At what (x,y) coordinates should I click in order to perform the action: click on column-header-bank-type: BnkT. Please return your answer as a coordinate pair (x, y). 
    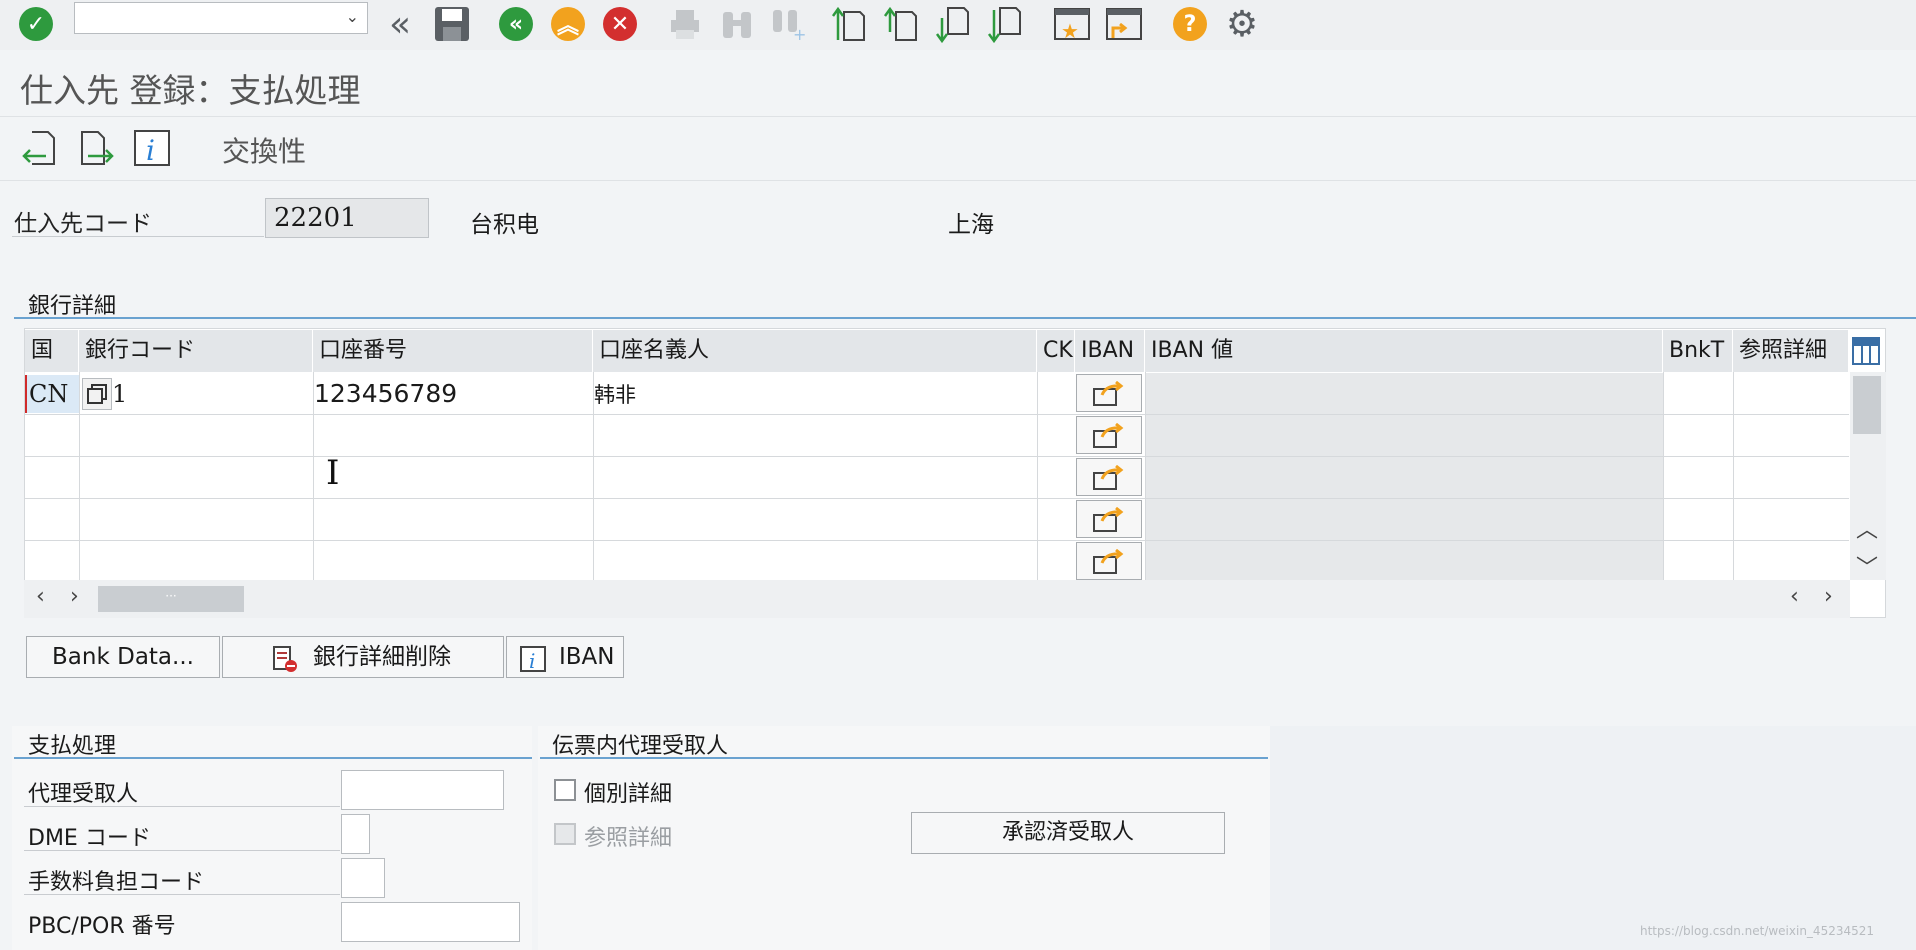
    Looking at the image, I should click on (1698, 351).